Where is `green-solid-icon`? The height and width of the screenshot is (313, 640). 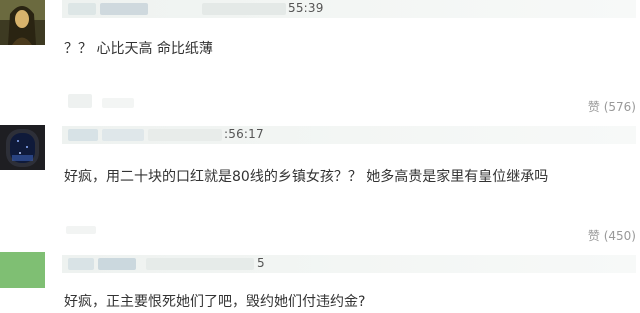
green-solid-icon is located at coordinates (22, 270).